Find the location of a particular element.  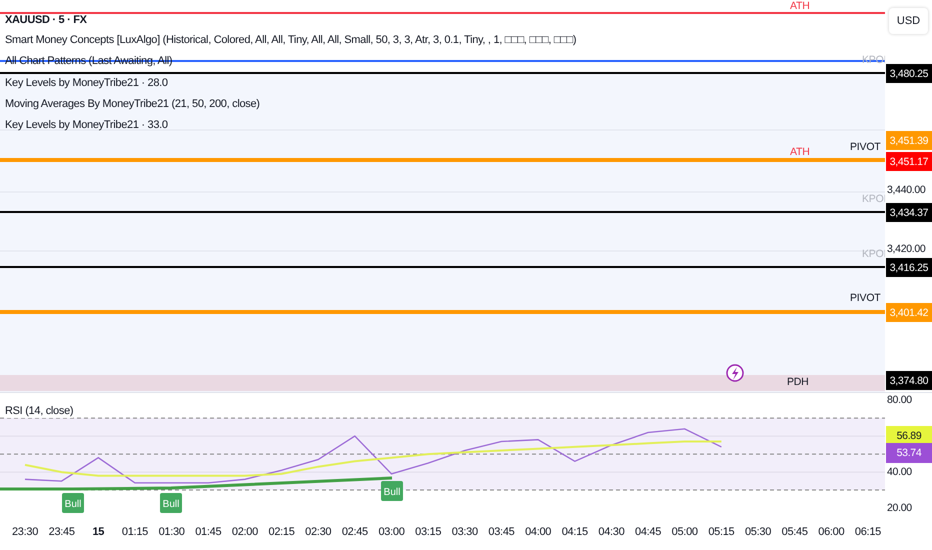

time-label: 05:45 is located at coordinates (794, 532).